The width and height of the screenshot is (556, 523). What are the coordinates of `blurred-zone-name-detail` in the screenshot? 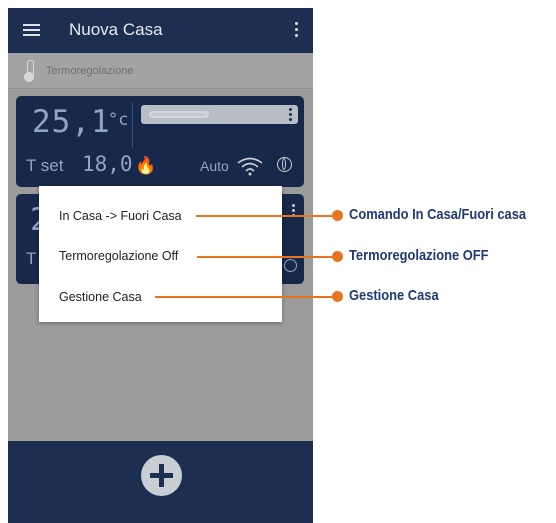 It's located at (178, 114).